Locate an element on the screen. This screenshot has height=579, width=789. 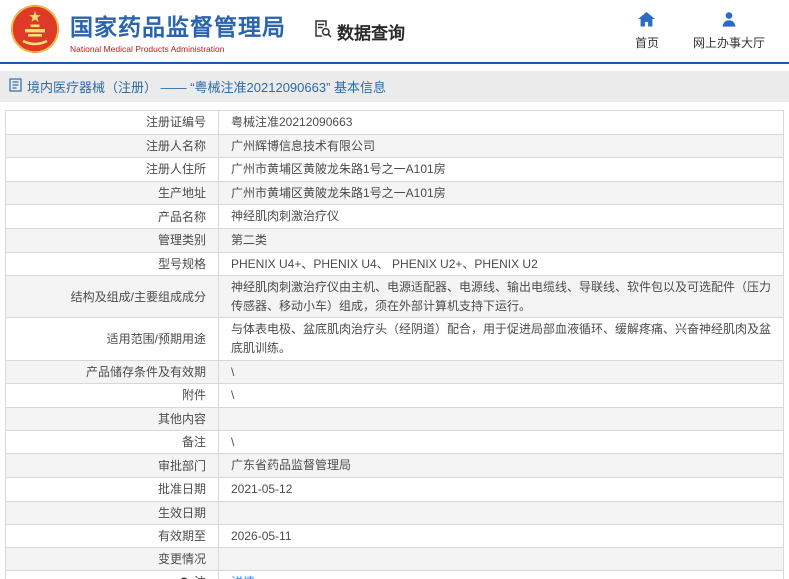
row-value: 广东省药品监督管理局 is located at coordinates (291, 465).